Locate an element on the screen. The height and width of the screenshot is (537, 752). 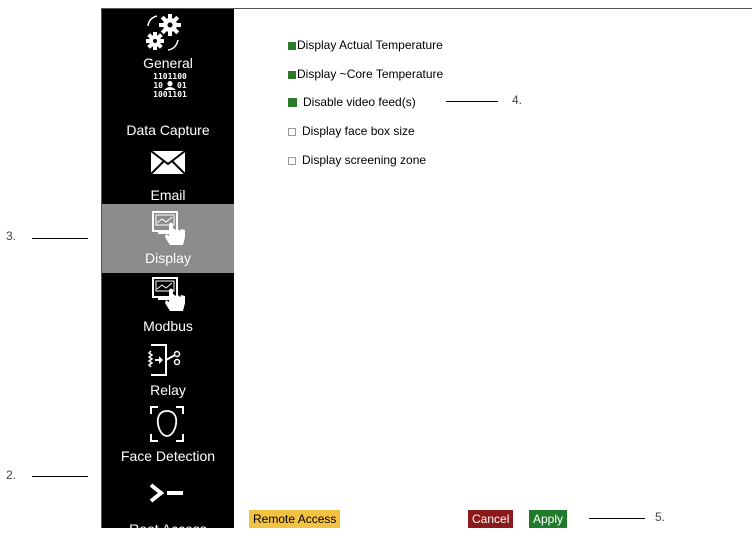
sidebar-item-display: Display is located at coordinates (168, 238).